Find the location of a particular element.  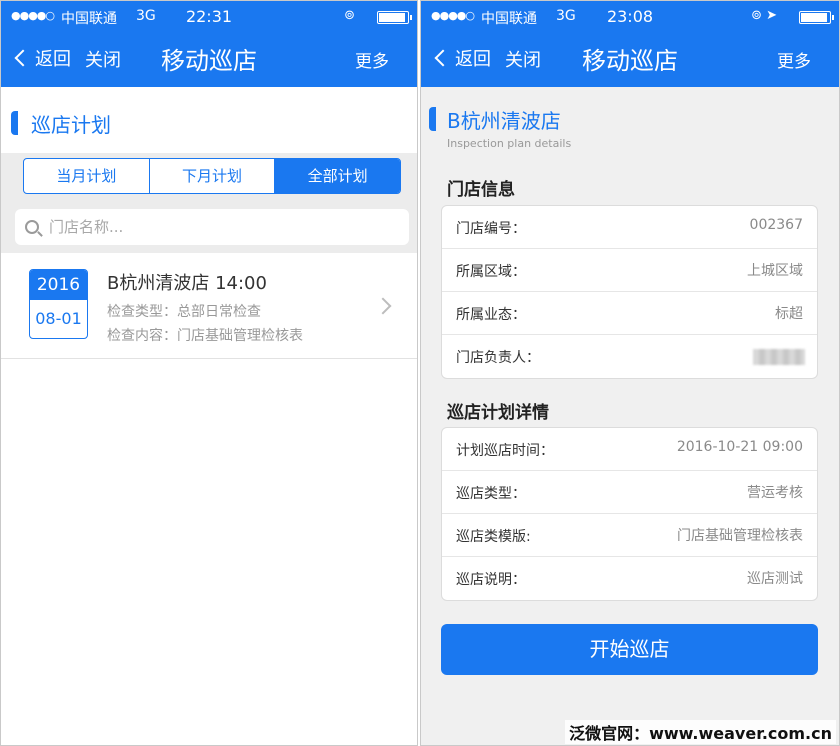

watermark: 泛微官网：www.weaver.com.cn is located at coordinates (700, 732).